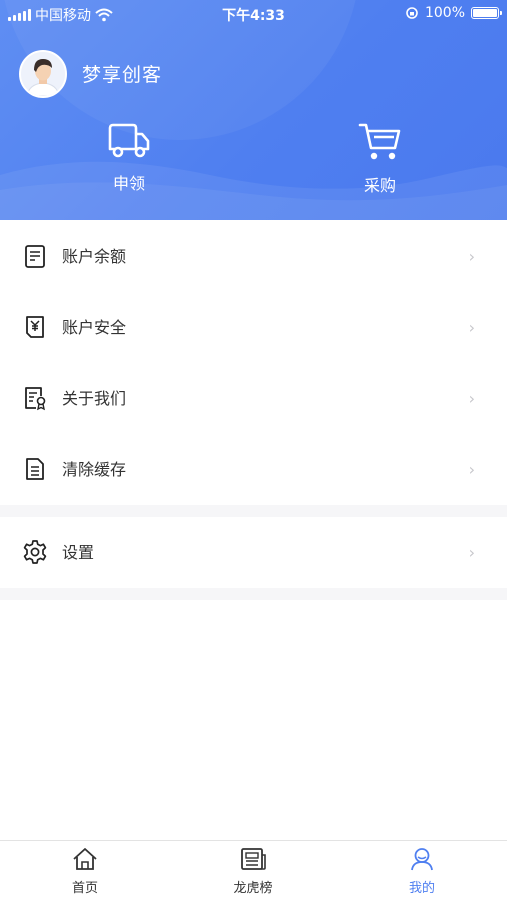 Image resolution: width=507 pixels, height=901 pixels. Describe the element at coordinates (253, 256) in the screenshot. I see `menu-item-account-balance: 账户余额 ›` at that location.